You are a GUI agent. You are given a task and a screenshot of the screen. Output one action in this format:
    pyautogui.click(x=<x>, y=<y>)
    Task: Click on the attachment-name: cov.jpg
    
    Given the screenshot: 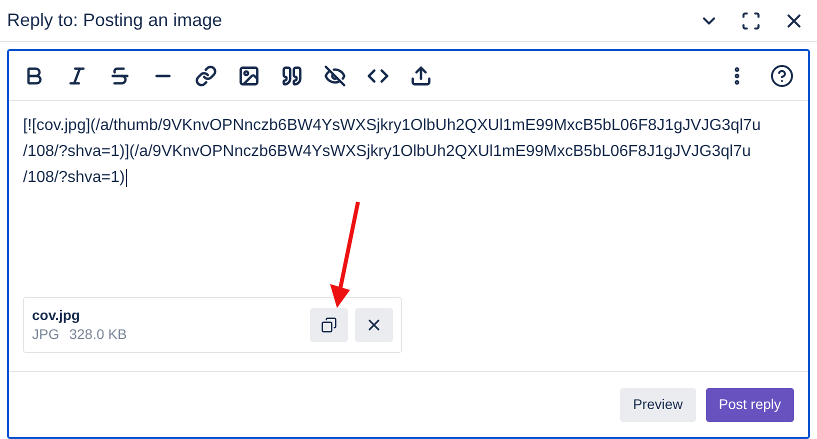 What is the action you would take?
    pyautogui.click(x=56, y=315)
    